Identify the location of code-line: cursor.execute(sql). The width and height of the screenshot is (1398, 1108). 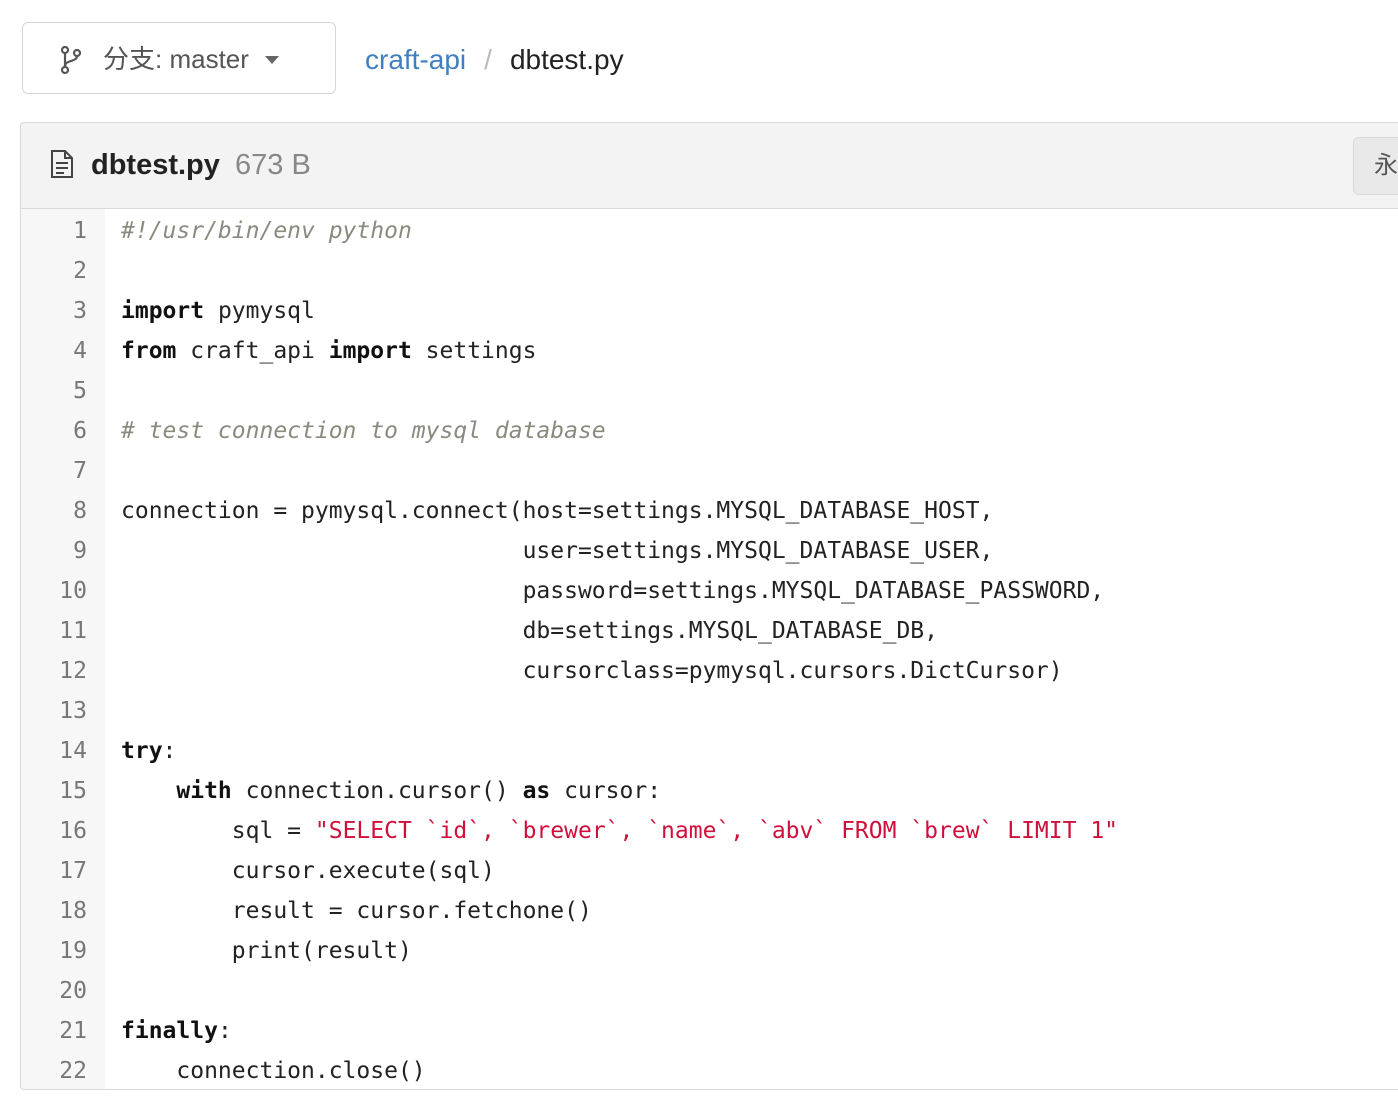
(308, 871).